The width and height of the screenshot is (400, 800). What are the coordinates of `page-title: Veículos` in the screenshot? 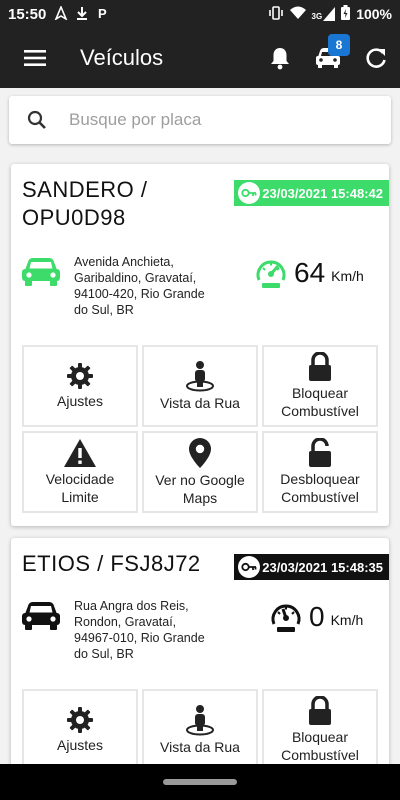 It's located at (122, 57).